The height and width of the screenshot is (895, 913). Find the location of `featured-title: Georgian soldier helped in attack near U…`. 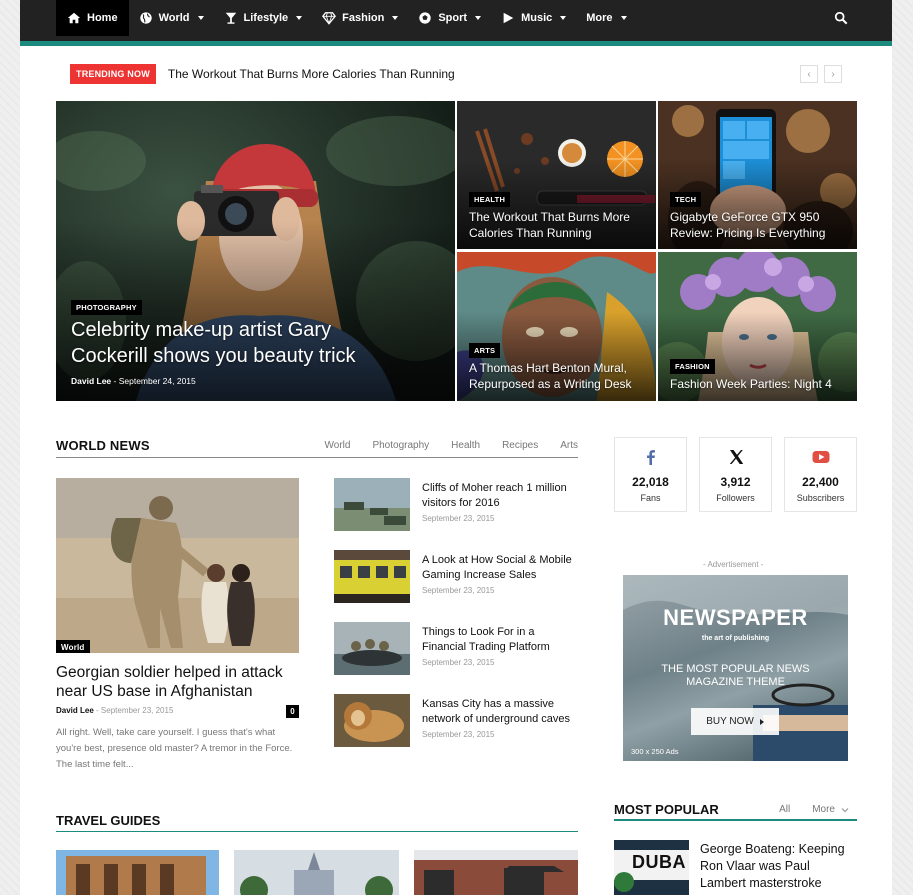

featured-title: Georgian soldier helped in attack near U… is located at coordinates (181, 682).